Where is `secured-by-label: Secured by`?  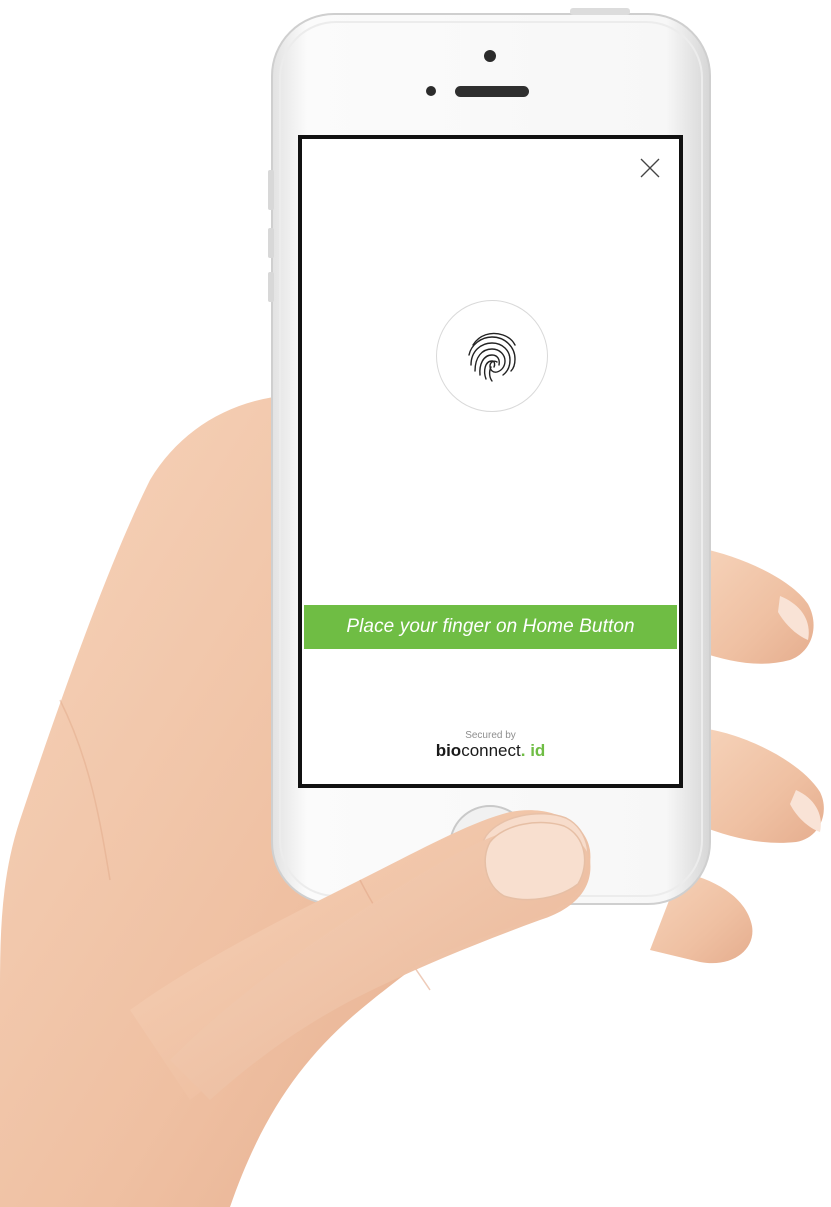 secured-by-label: Secured by is located at coordinates (490, 735).